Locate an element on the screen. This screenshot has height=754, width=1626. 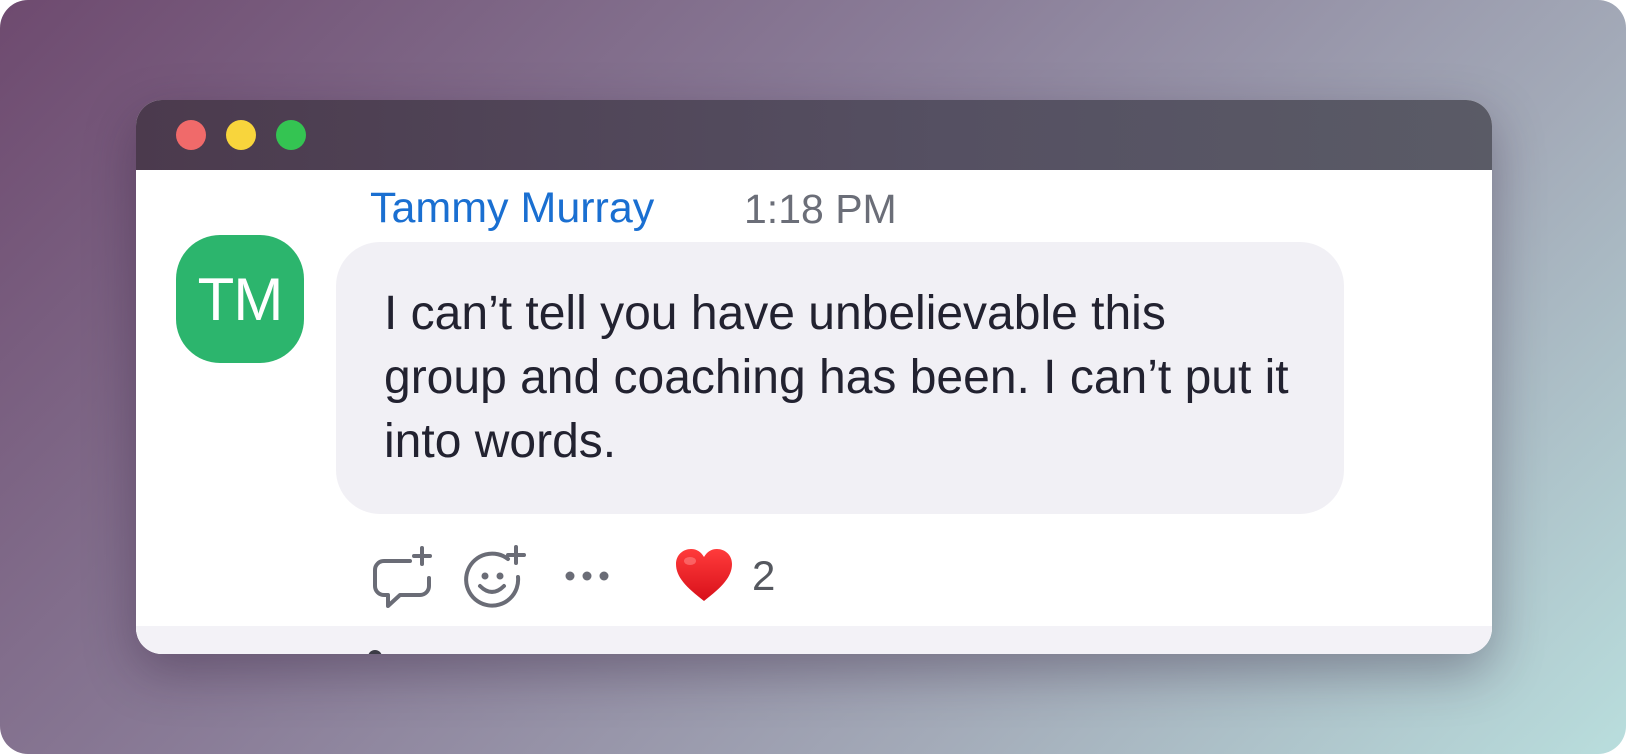
avatar-initials: TM is located at coordinates (240, 299).